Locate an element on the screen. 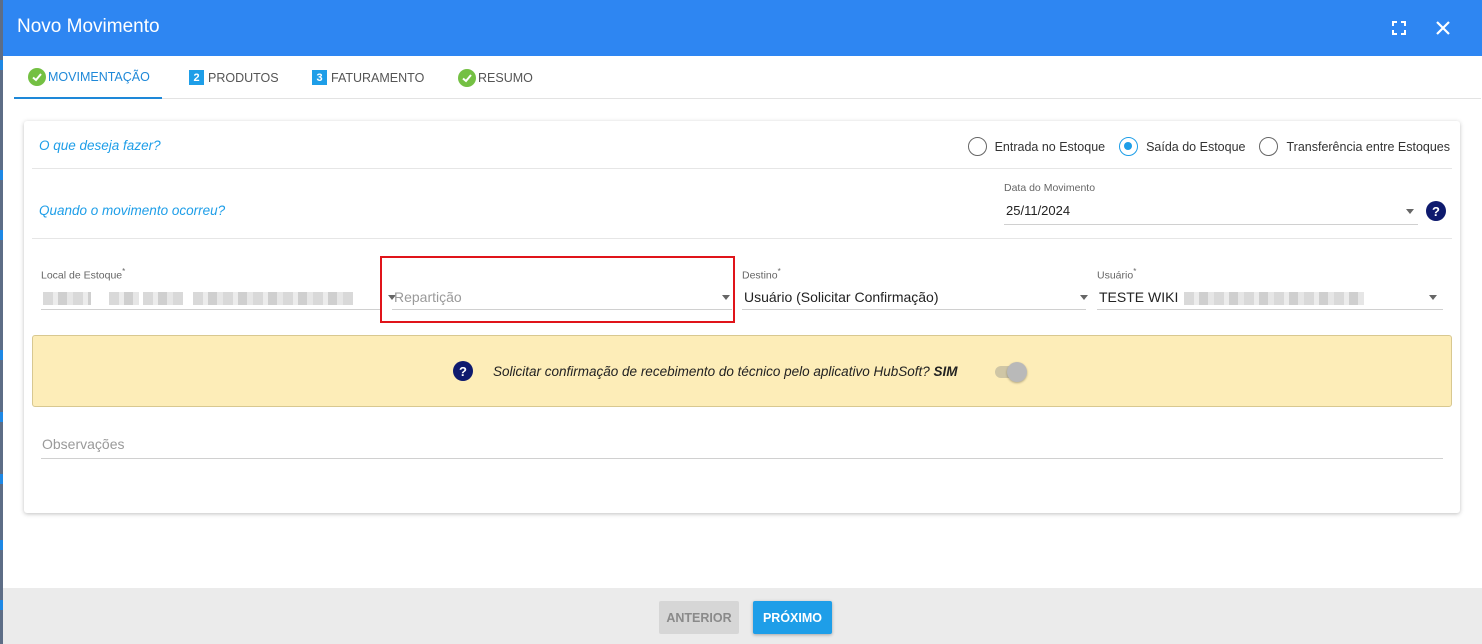 Image resolution: width=1482 pixels, height=644 pixels. usuario-value: TESTE WIKI is located at coordinates (1232, 297).